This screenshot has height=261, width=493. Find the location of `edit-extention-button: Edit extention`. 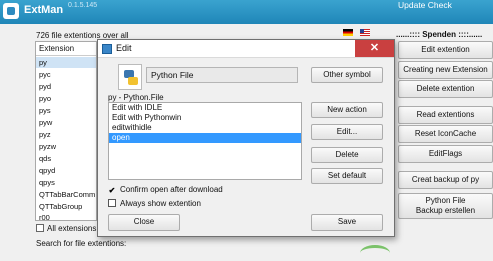

edit-extention-button: Edit extention is located at coordinates (445, 50).